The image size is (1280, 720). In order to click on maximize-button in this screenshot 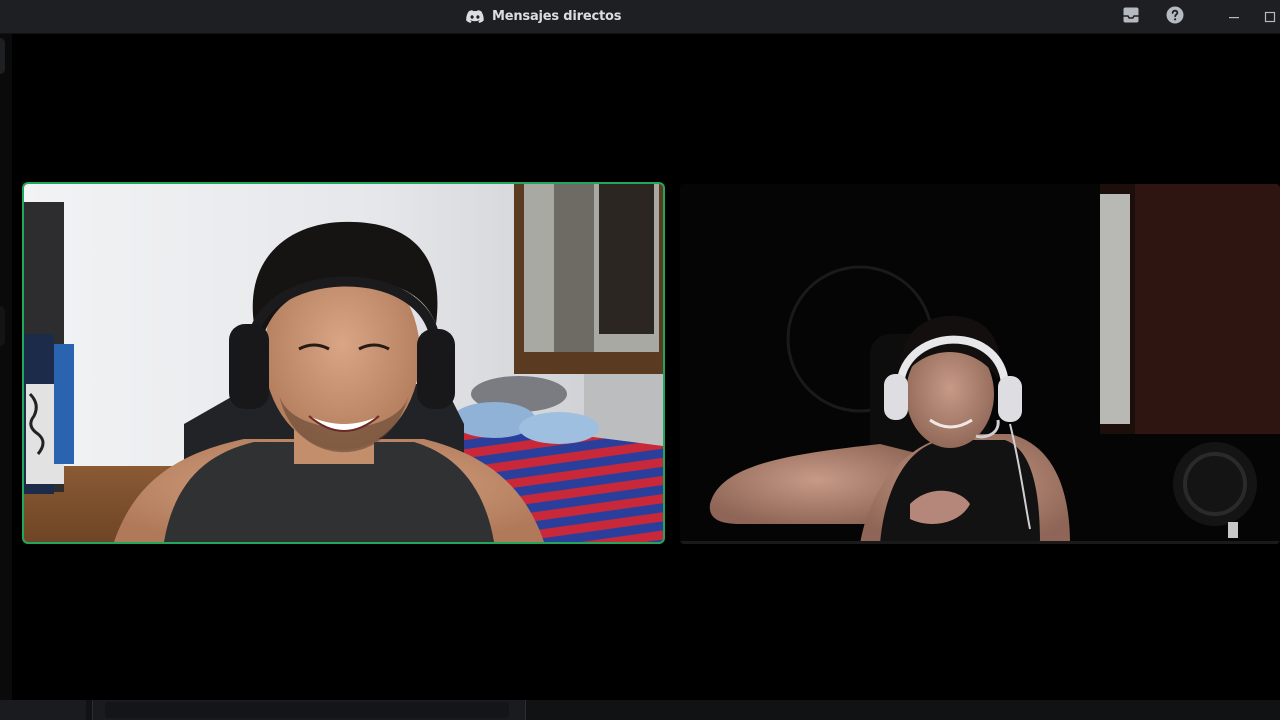, I will do `click(1269, 17)`.